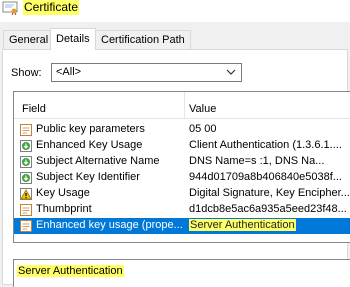  I want to click on row-field: Enhanced Key Usage, so click(89, 145).